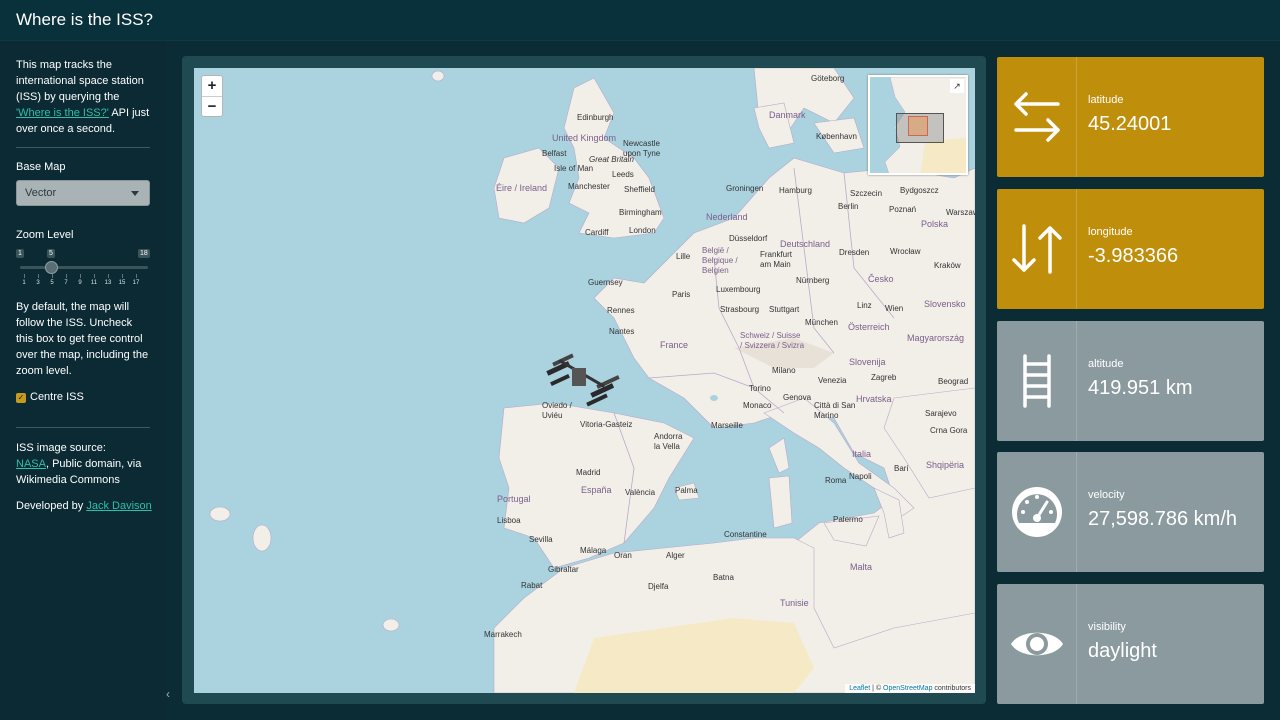 The image size is (1280, 720). What do you see at coordinates (951, 688) in the screenshot?
I see `attribution-suffix: contributors` at bounding box center [951, 688].